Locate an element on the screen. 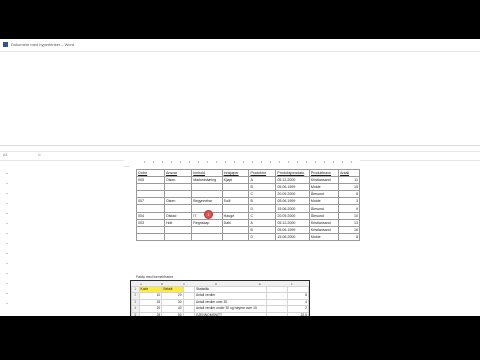 This screenshot has width=480, height=360. table-cell: 3 is located at coordinates (349, 201).